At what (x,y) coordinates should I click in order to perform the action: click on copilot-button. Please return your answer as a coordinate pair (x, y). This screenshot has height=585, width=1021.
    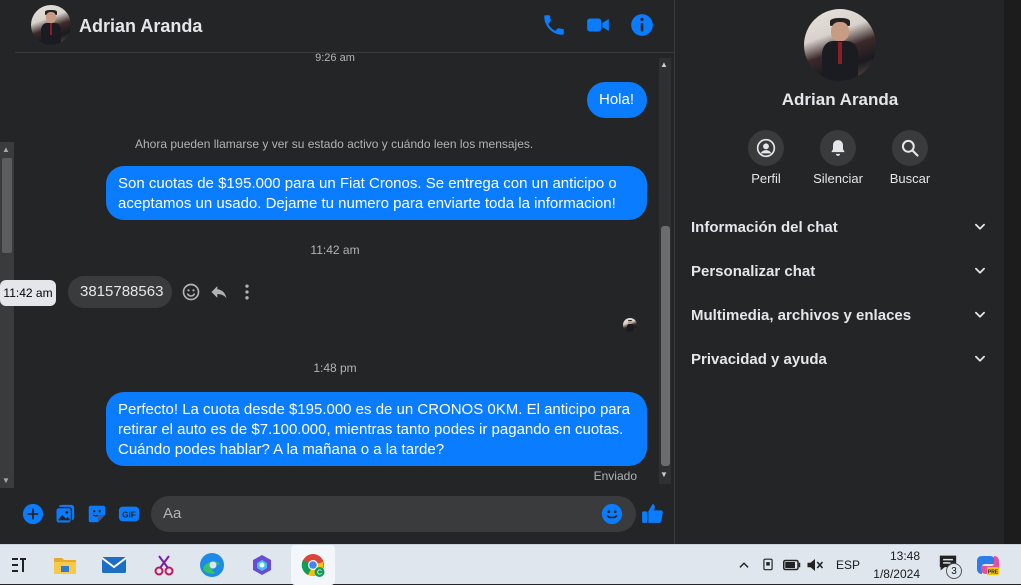
    Looking at the image, I should click on (262, 565).